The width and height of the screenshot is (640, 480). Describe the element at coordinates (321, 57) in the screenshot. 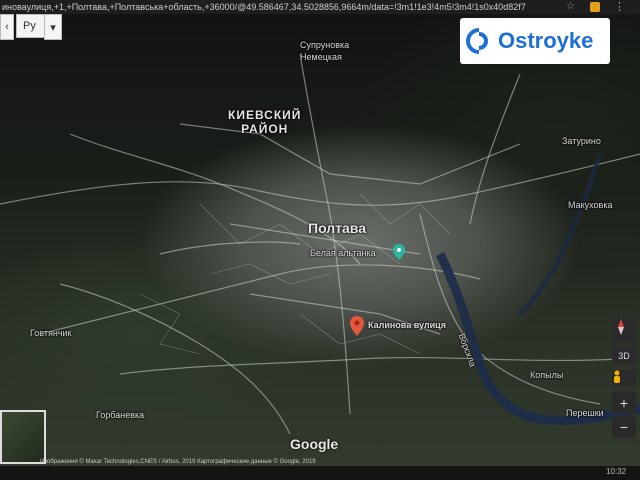

I see `place-label-north-2: Немецкая` at that location.